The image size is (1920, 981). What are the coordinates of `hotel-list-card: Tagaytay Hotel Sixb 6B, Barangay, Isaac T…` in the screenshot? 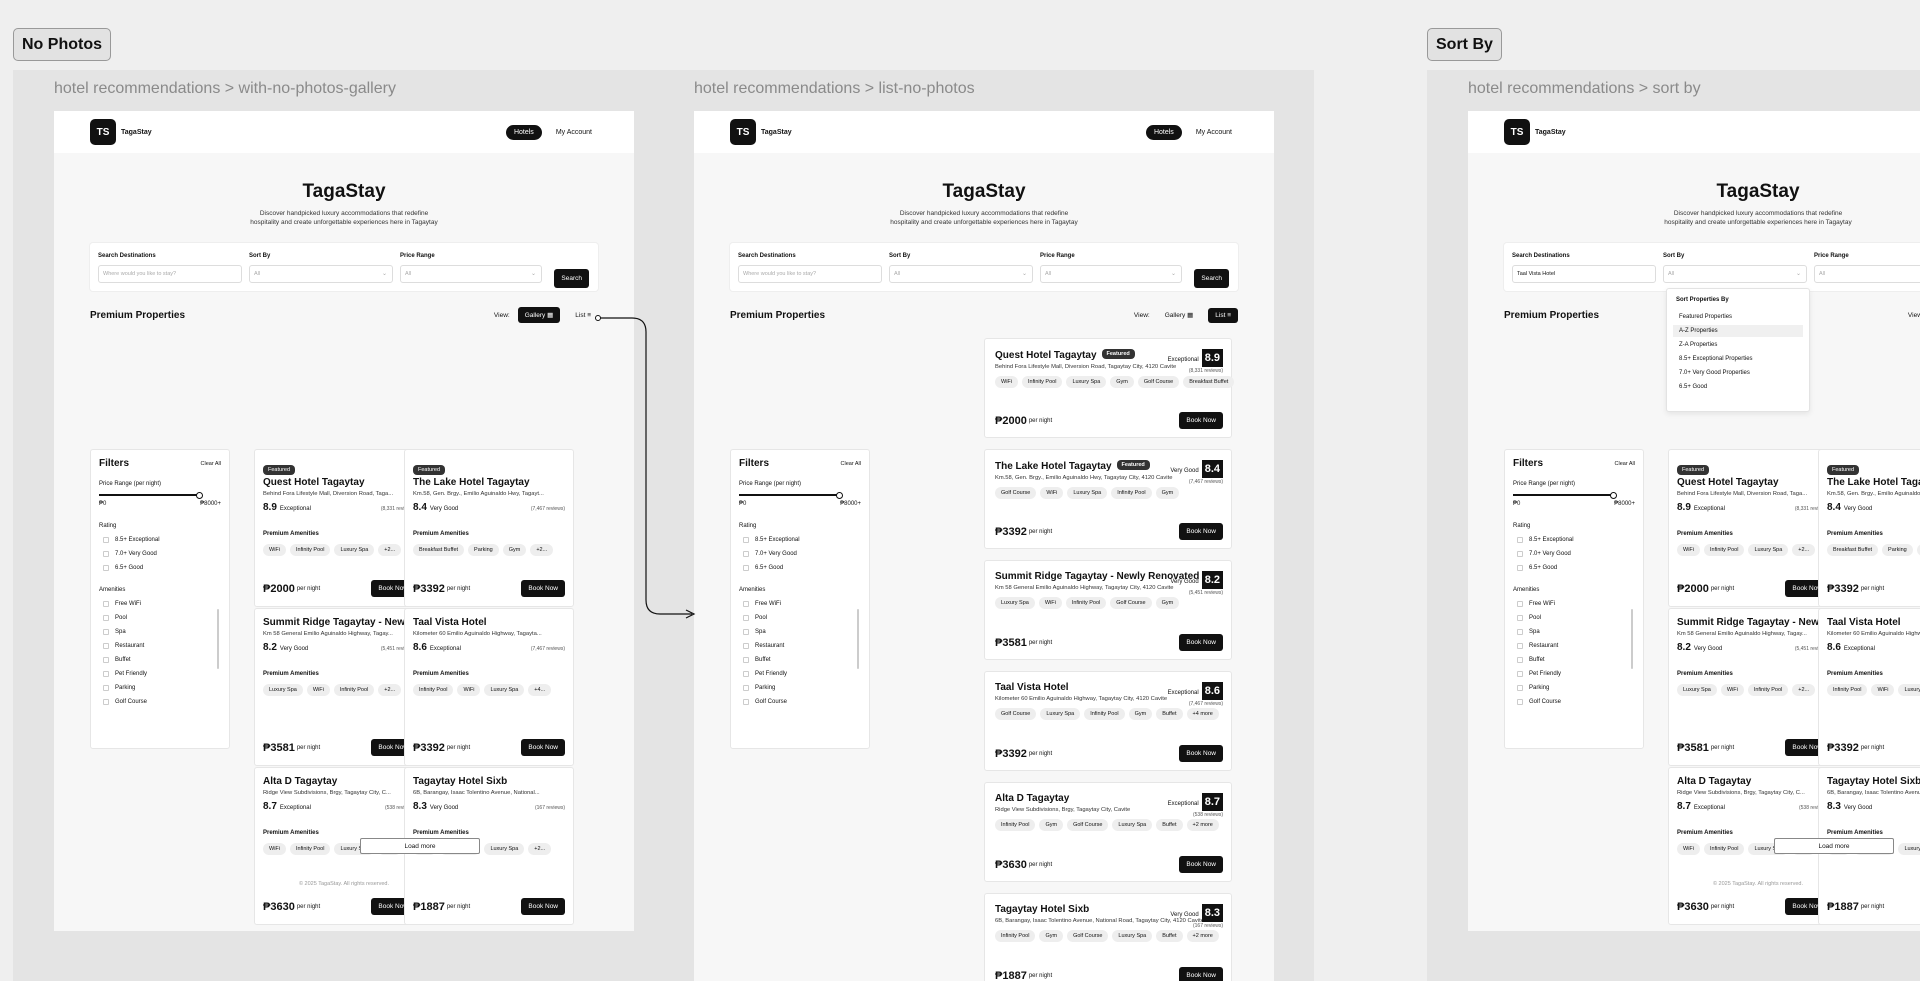 It's located at (1108, 937).